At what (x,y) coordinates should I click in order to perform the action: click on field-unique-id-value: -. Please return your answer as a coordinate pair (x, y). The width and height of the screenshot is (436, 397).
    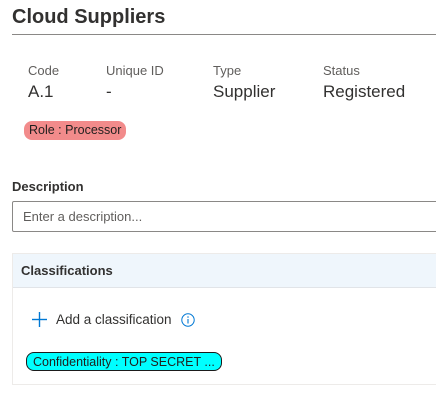
    Looking at the image, I should click on (109, 91).